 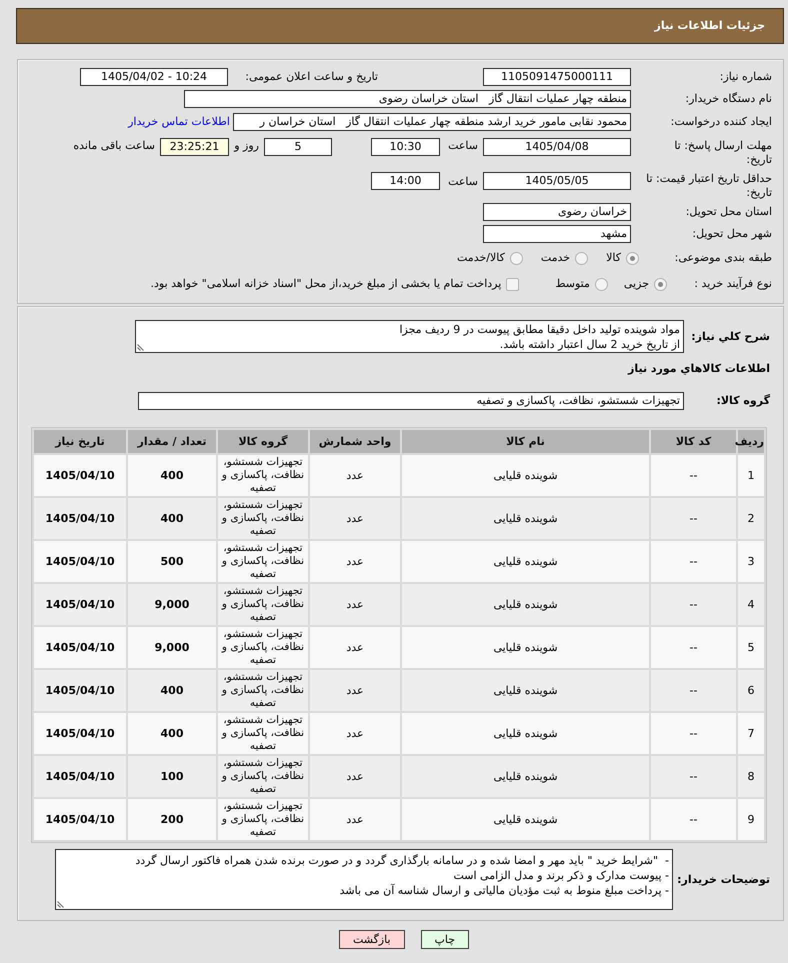 What do you see at coordinates (407, 99) in the screenshot?
I see `buyer-organization-field: منطقه چهار عملیات انتقال گاز استان خراسان رضوی` at bounding box center [407, 99].